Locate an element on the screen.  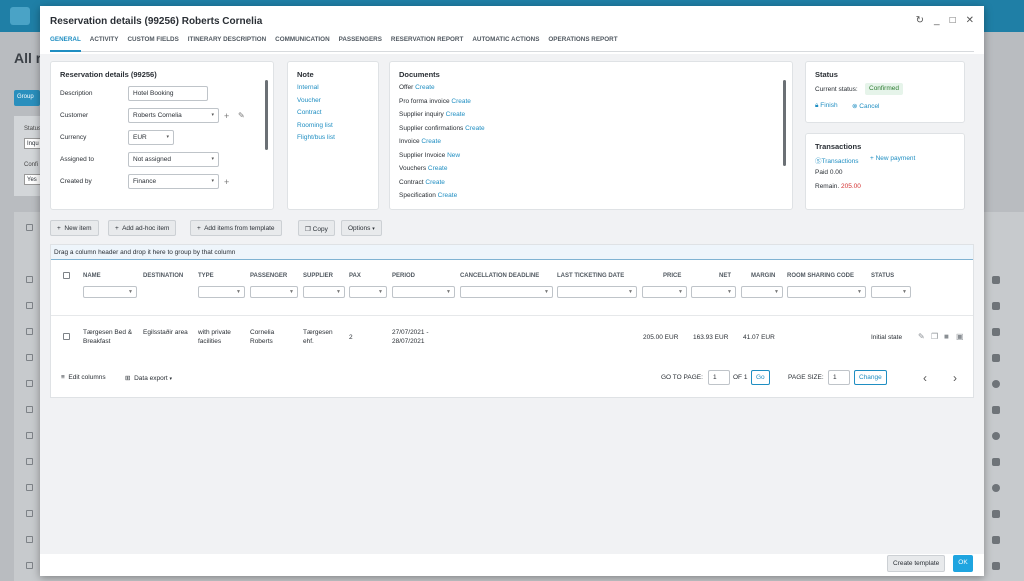
note-rooming-list-link: Rooming list is located at coordinates (315, 125).